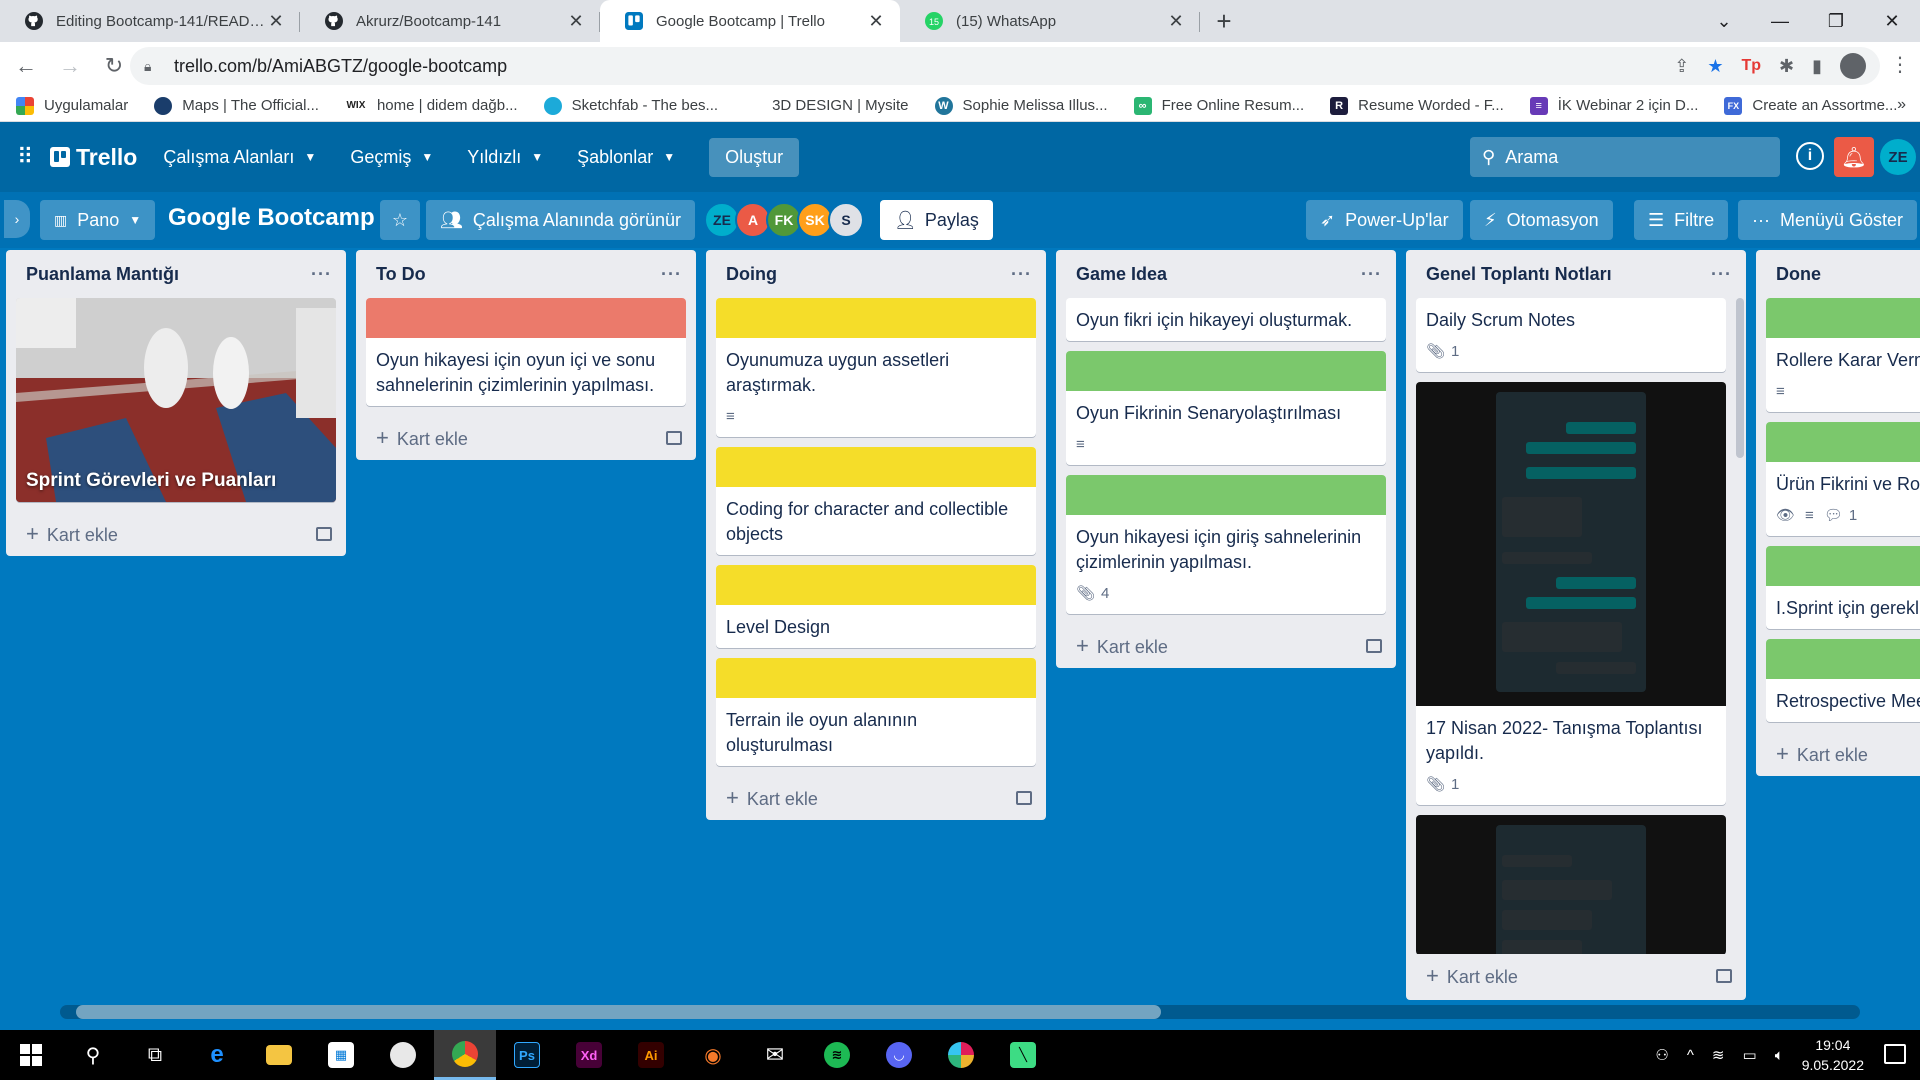 This screenshot has width=1920, height=1080. I want to click on extensions-puzzle-icon: ✱, so click(1786, 66).